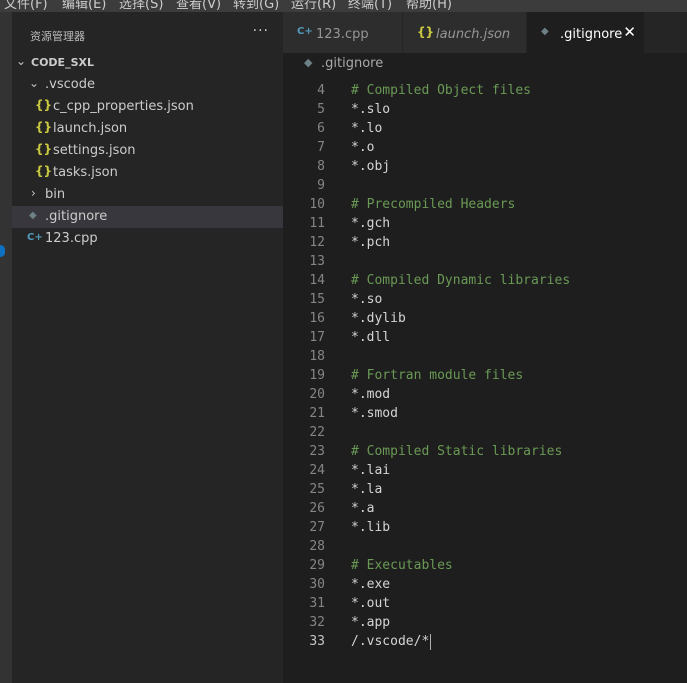 This screenshot has width=687, height=683. Describe the element at coordinates (485, 90) in the screenshot. I see `code-line: 4 # Compiled Object files` at that location.